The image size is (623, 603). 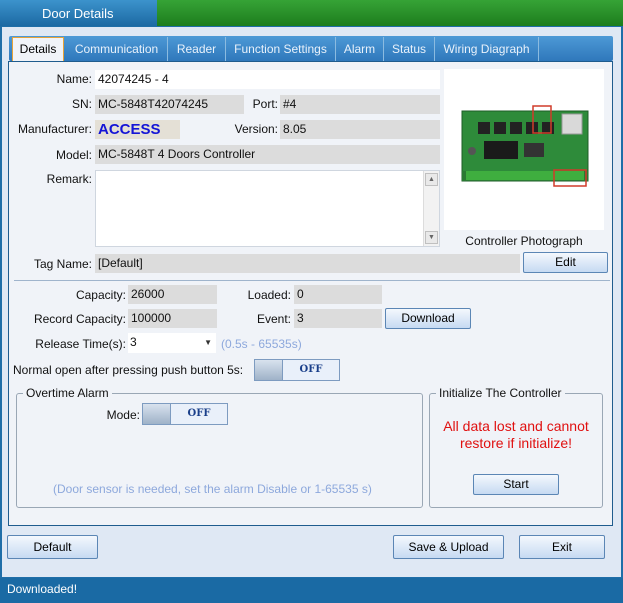 What do you see at coordinates (100, 295) in the screenshot?
I see `capacity-label: Capacity:` at bounding box center [100, 295].